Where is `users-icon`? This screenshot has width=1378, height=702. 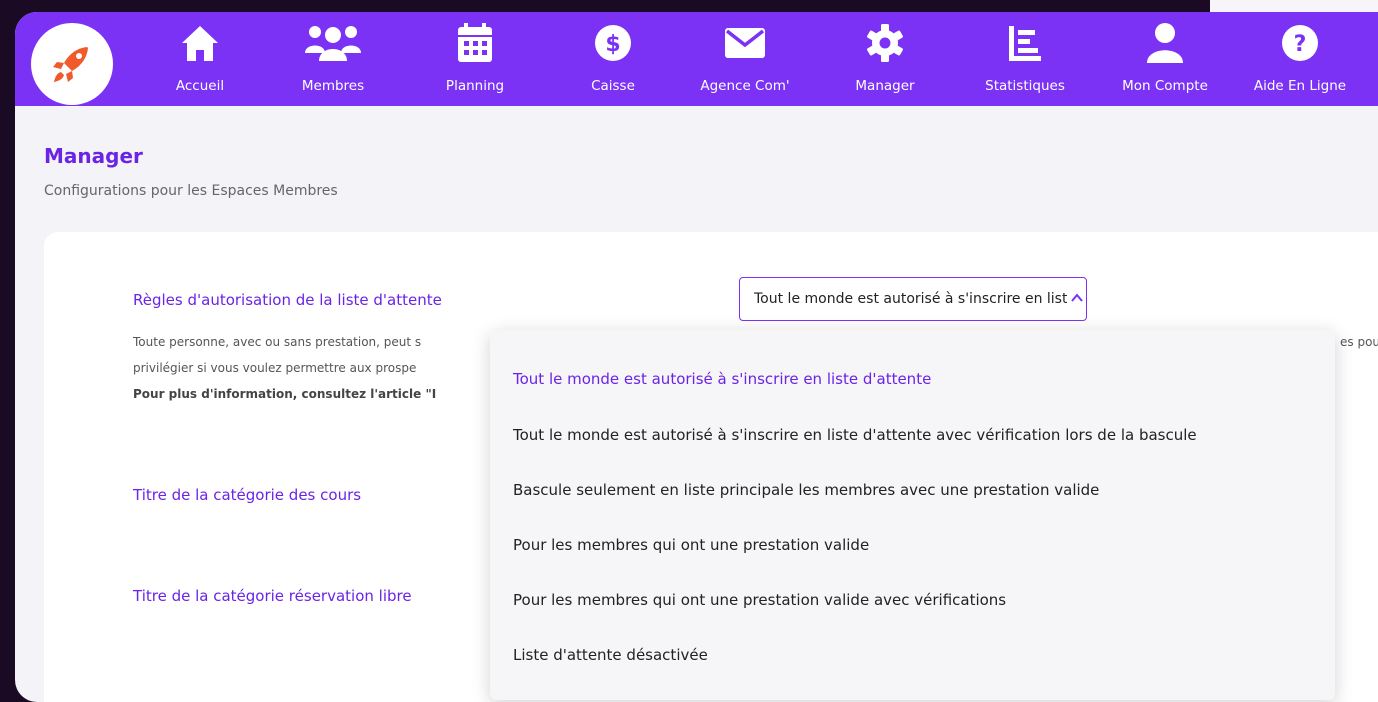 users-icon is located at coordinates (333, 43).